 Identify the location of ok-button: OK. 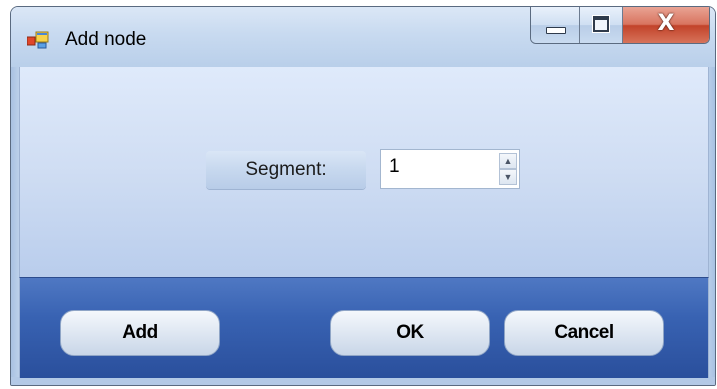
(410, 333).